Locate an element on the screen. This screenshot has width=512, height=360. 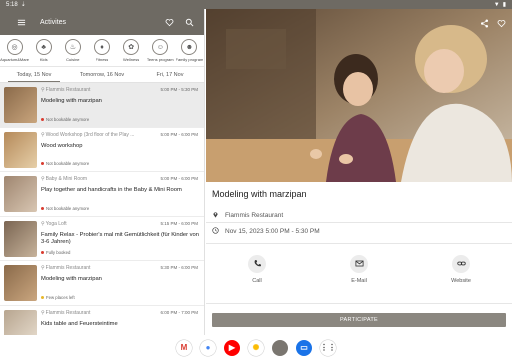
category-label: Aquarium&Mare is located at coordinates (15, 59).